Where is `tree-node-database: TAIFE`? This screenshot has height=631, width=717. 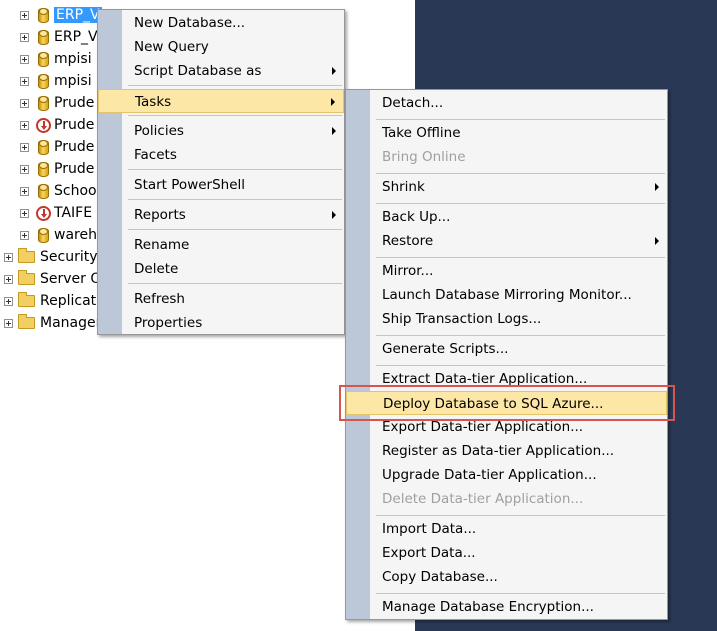
tree-node-database: TAIFE is located at coordinates (56, 213).